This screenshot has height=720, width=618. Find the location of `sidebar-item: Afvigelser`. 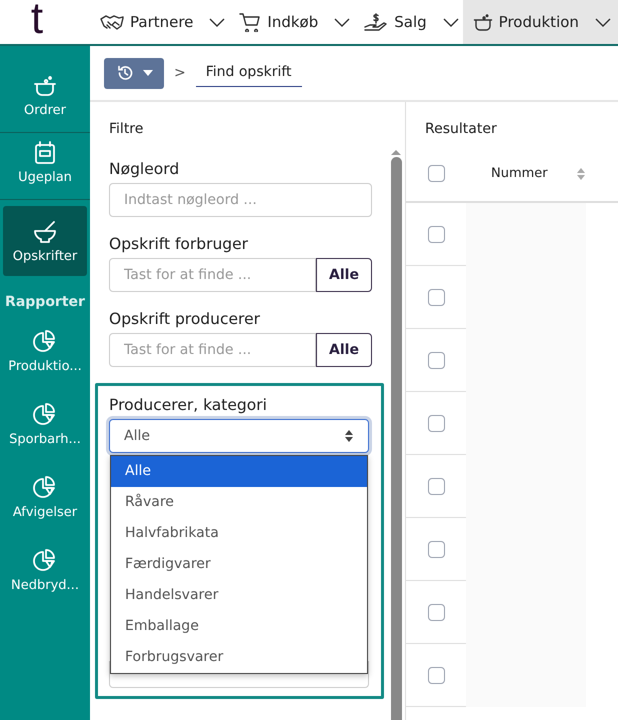

sidebar-item: Afvigelser is located at coordinates (45, 498).